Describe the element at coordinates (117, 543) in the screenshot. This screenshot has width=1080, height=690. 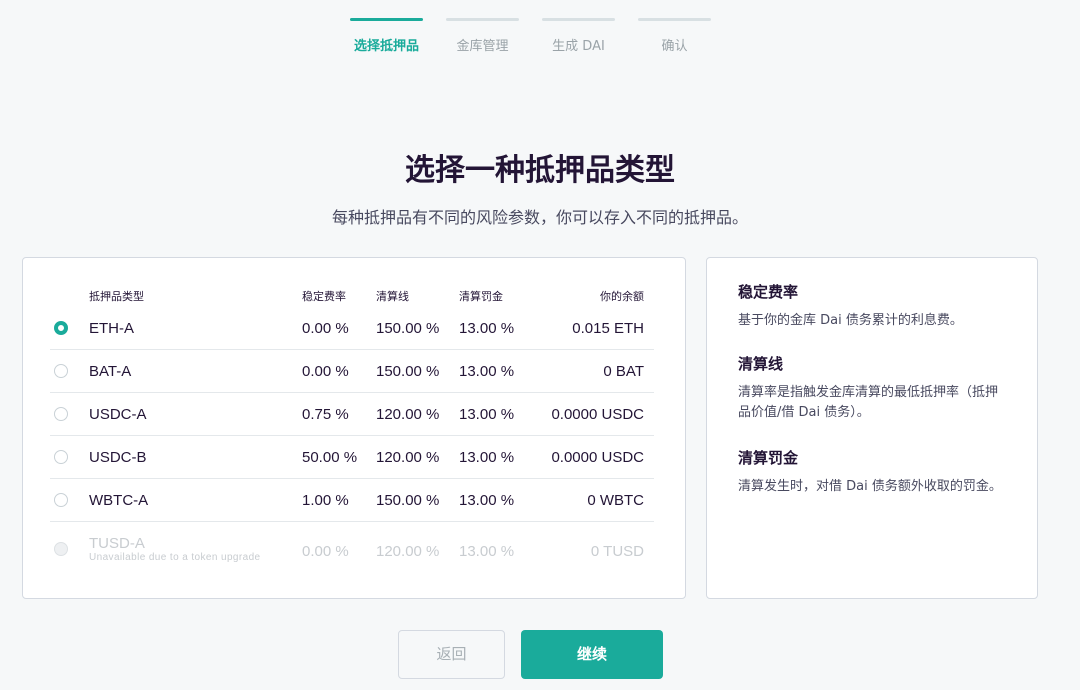
I see `collateral-name: TUSD-A` at that location.